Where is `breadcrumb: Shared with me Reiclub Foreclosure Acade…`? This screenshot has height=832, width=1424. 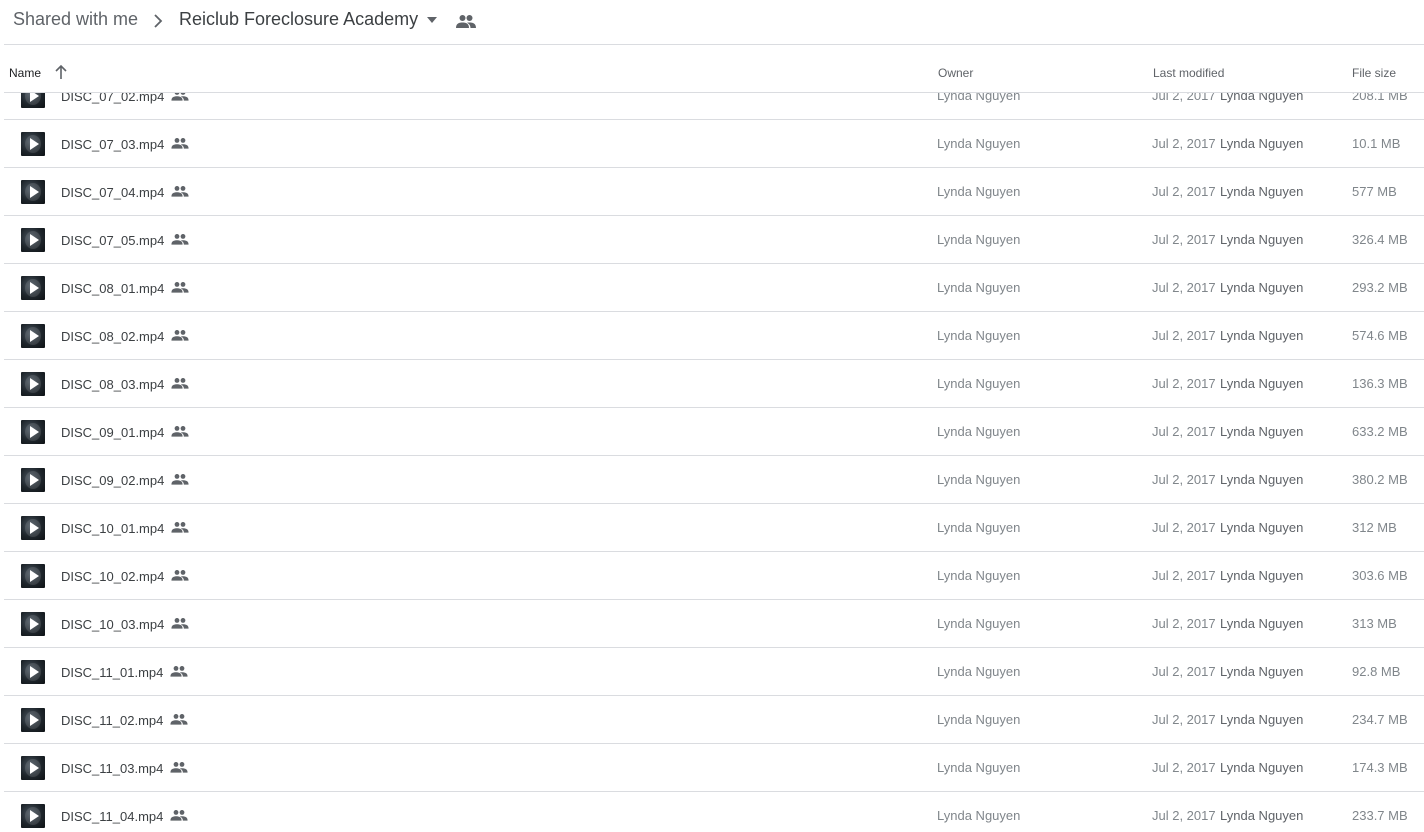
breadcrumb: Shared with me Reiclub Foreclosure Acade… is located at coordinates (712, 22).